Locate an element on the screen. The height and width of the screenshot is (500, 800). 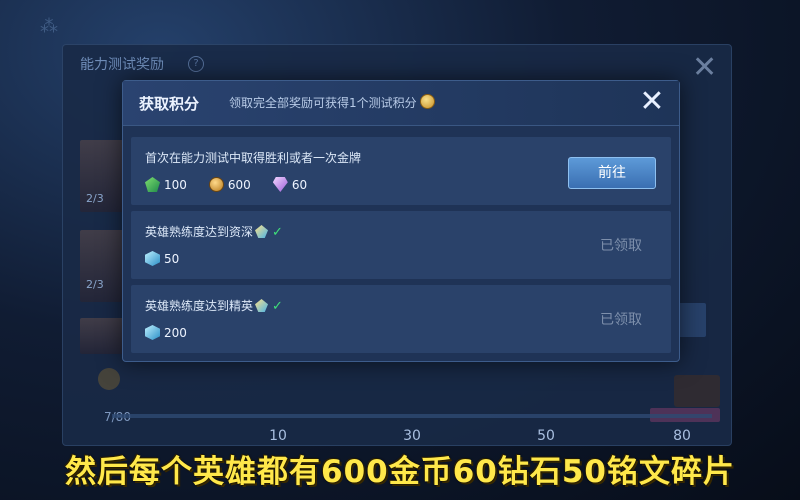
reward-value: 100 is located at coordinates (175, 184).